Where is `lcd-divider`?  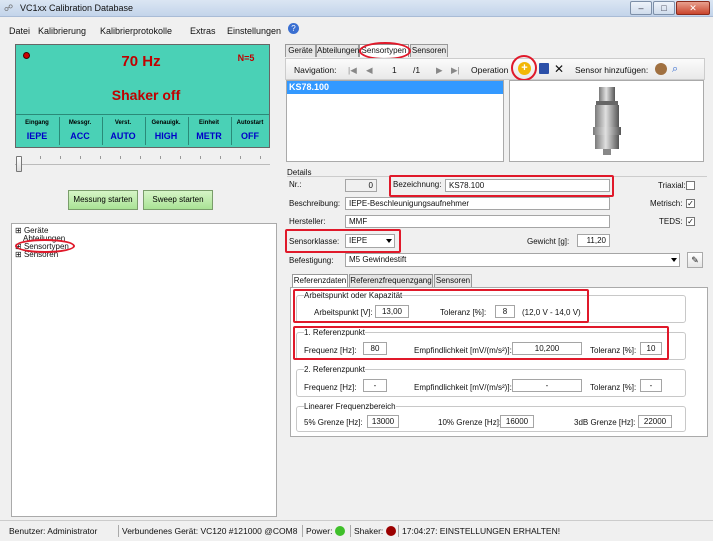 lcd-divider is located at coordinates (142, 114).